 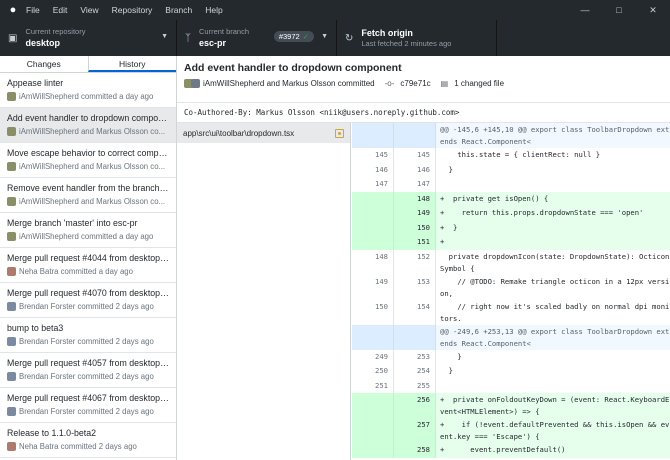 I want to click on close-icon: ✕, so click(x=653, y=10).